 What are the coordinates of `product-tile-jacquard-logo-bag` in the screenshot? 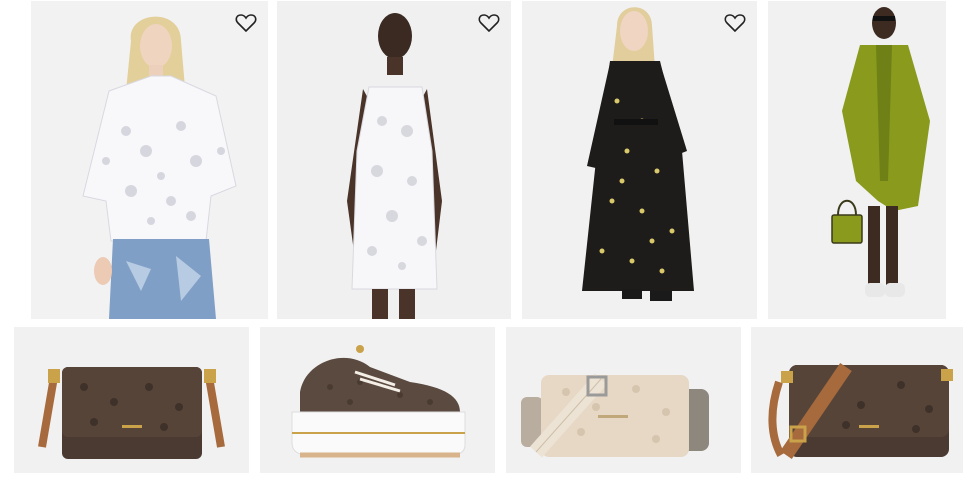 It's located at (623, 400).